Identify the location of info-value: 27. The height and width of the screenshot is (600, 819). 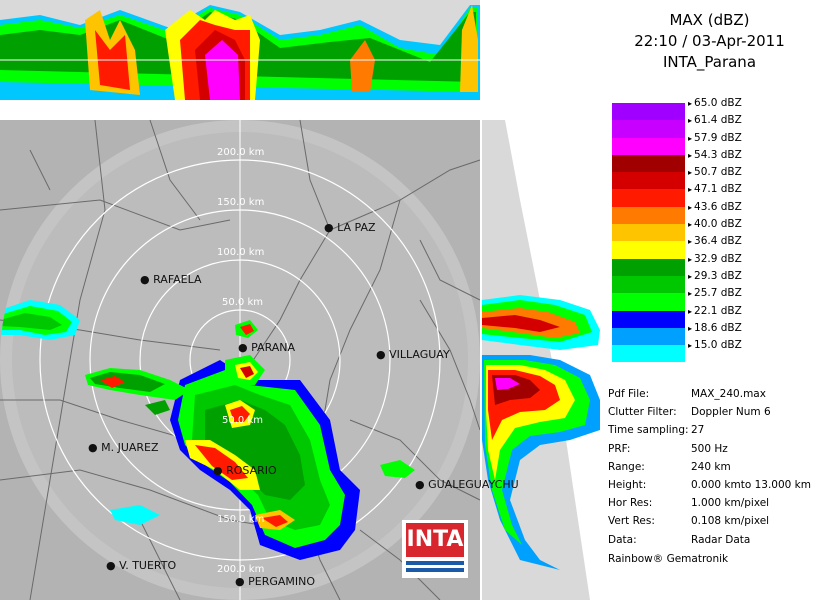
(698, 430).